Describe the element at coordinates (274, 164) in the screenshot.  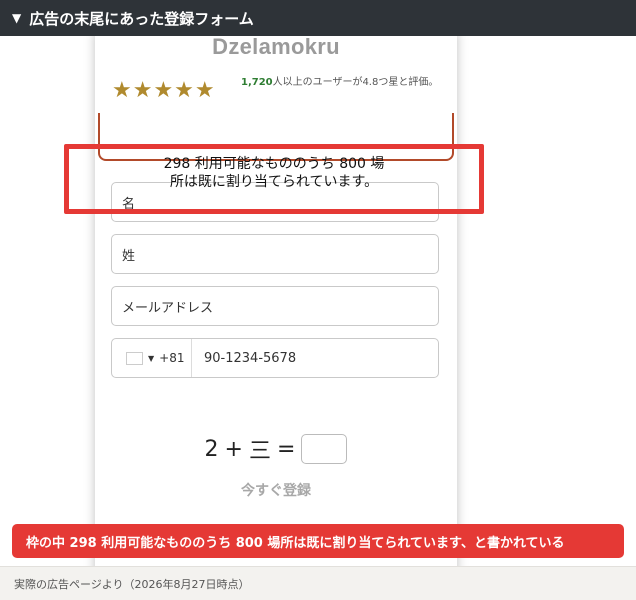
I see `availability-line-1: 298 利用可能なもののうち 800 場` at that location.